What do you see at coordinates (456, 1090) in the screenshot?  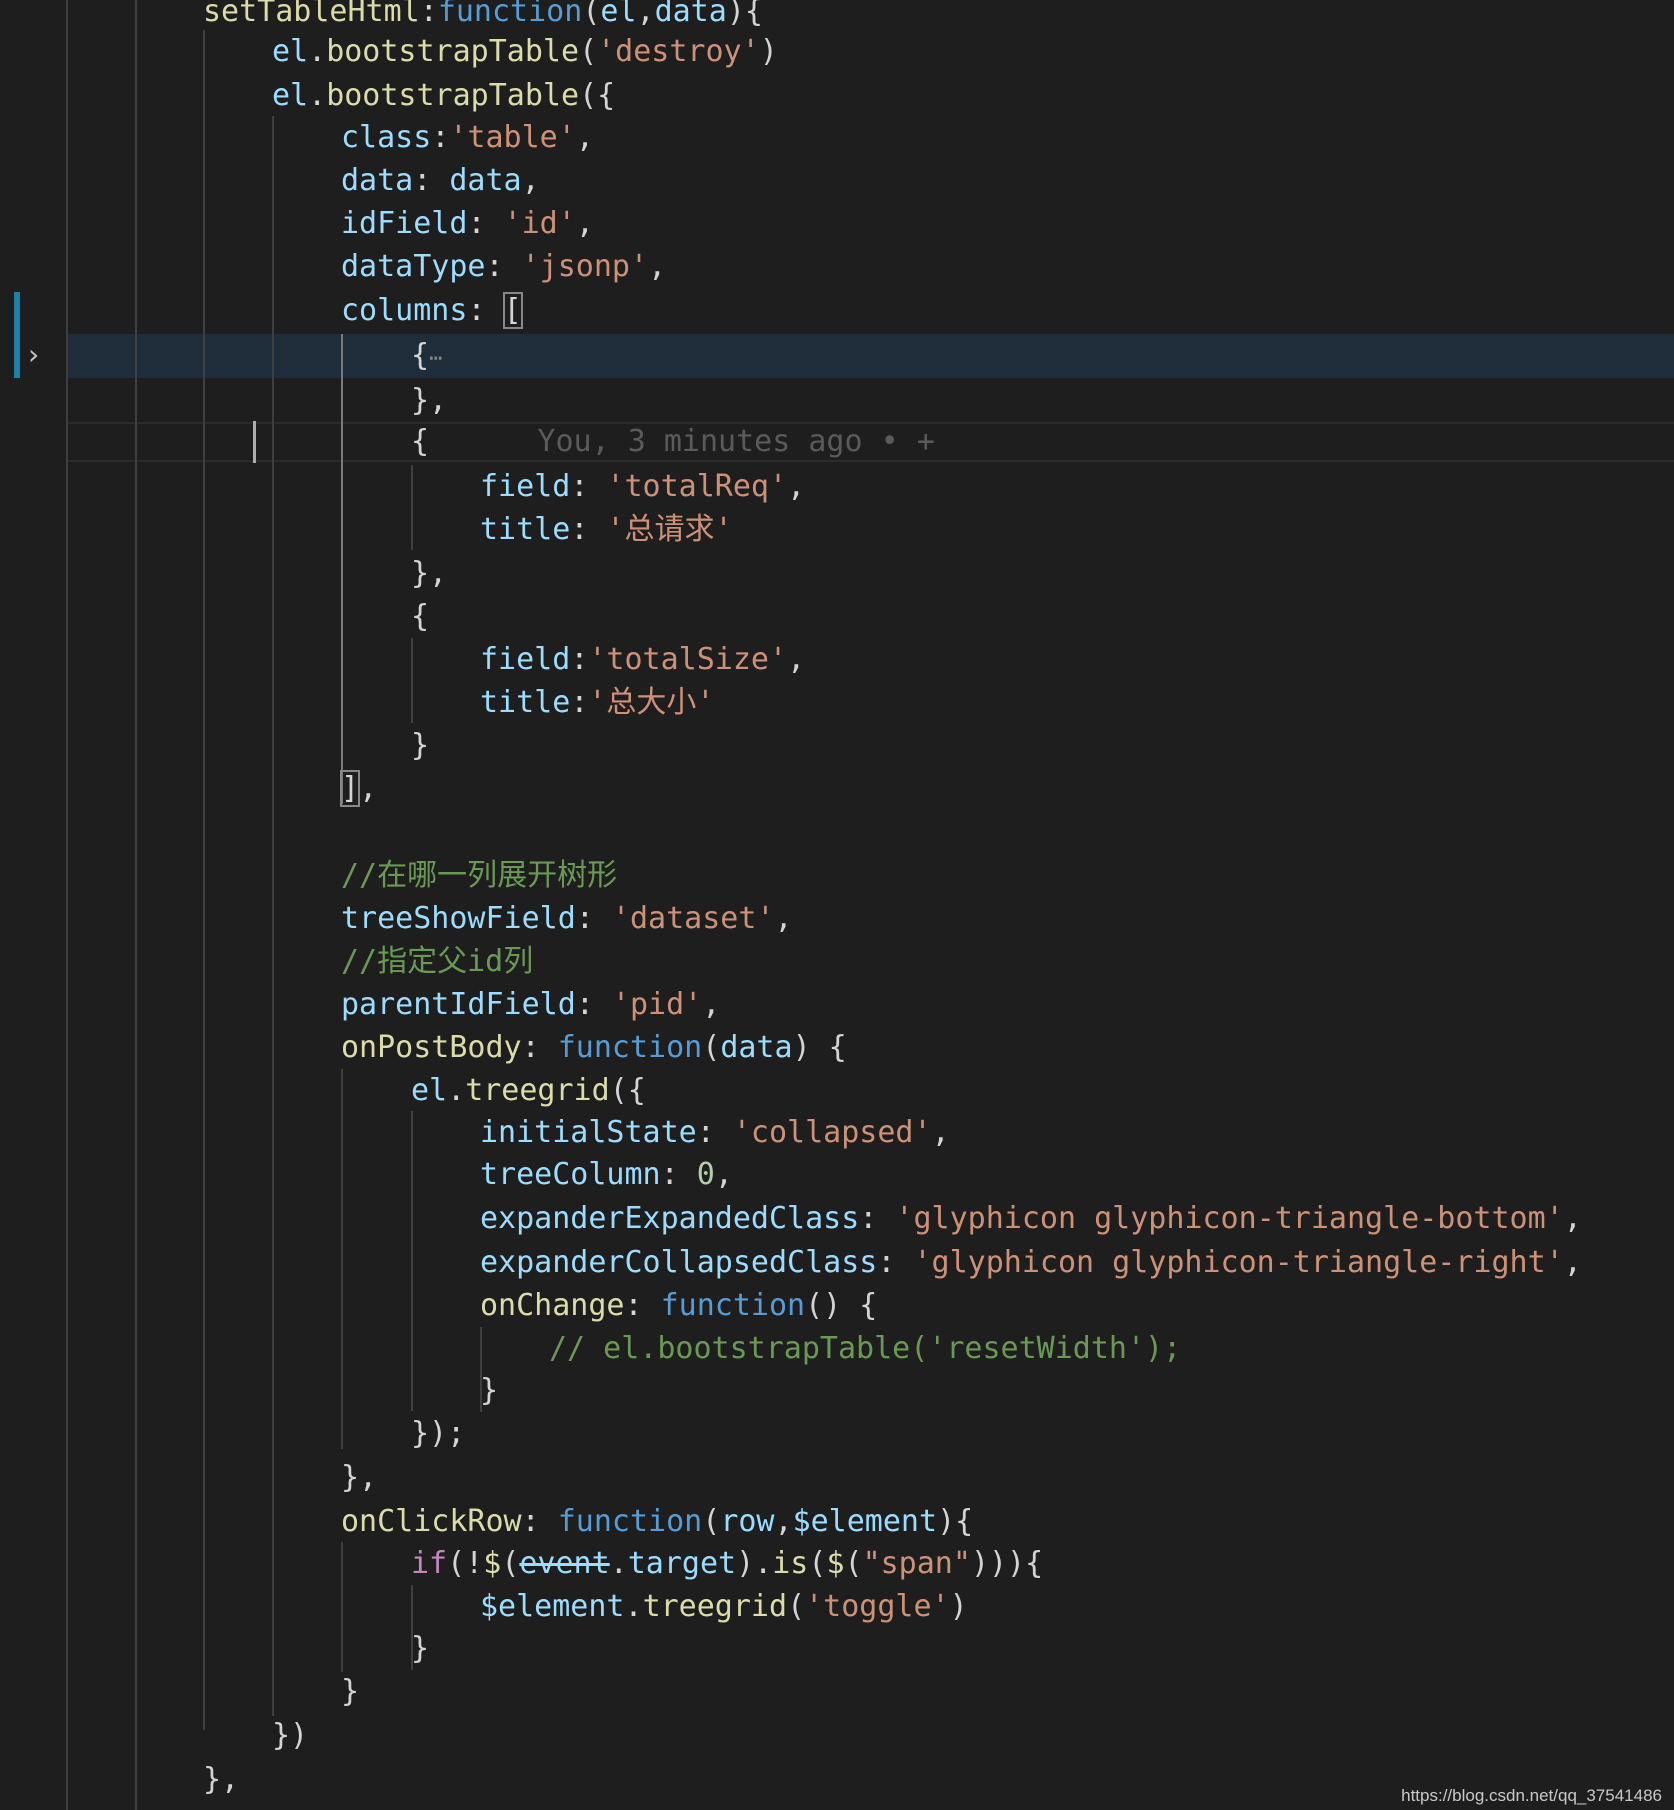 I see `code-token-p: .` at bounding box center [456, 1090].